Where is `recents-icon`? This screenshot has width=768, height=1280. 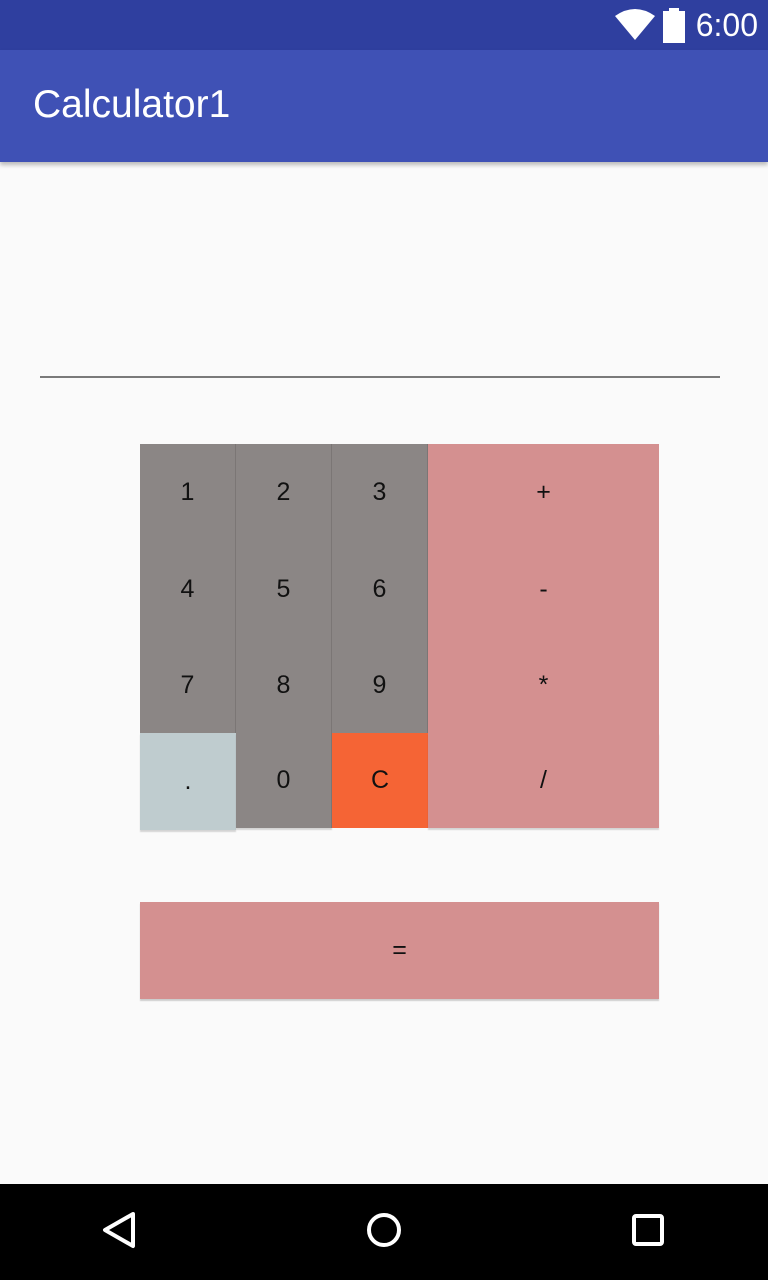 recents-icon is located at coordinates (648, 1232).